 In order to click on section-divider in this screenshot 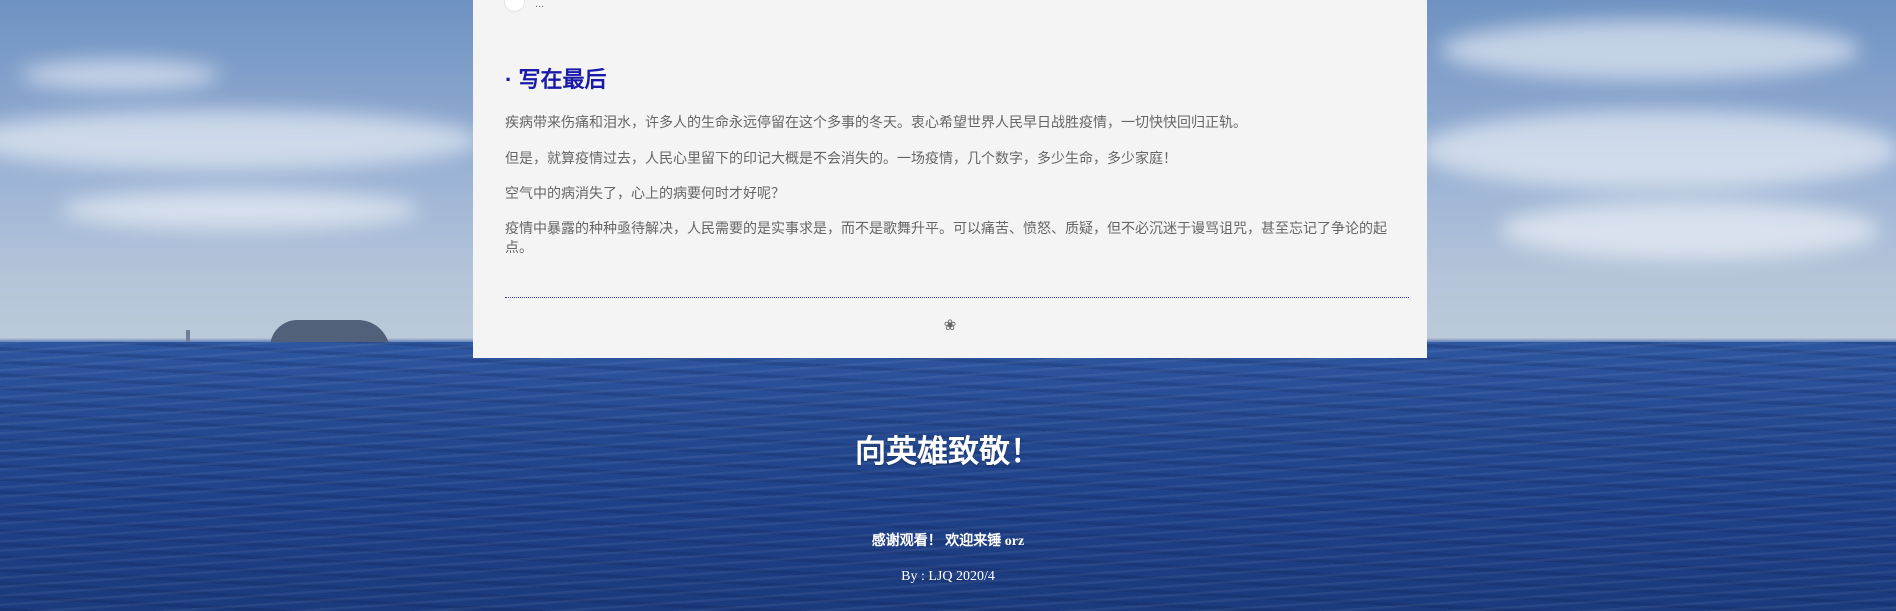, I will do `click(957, 297)`.